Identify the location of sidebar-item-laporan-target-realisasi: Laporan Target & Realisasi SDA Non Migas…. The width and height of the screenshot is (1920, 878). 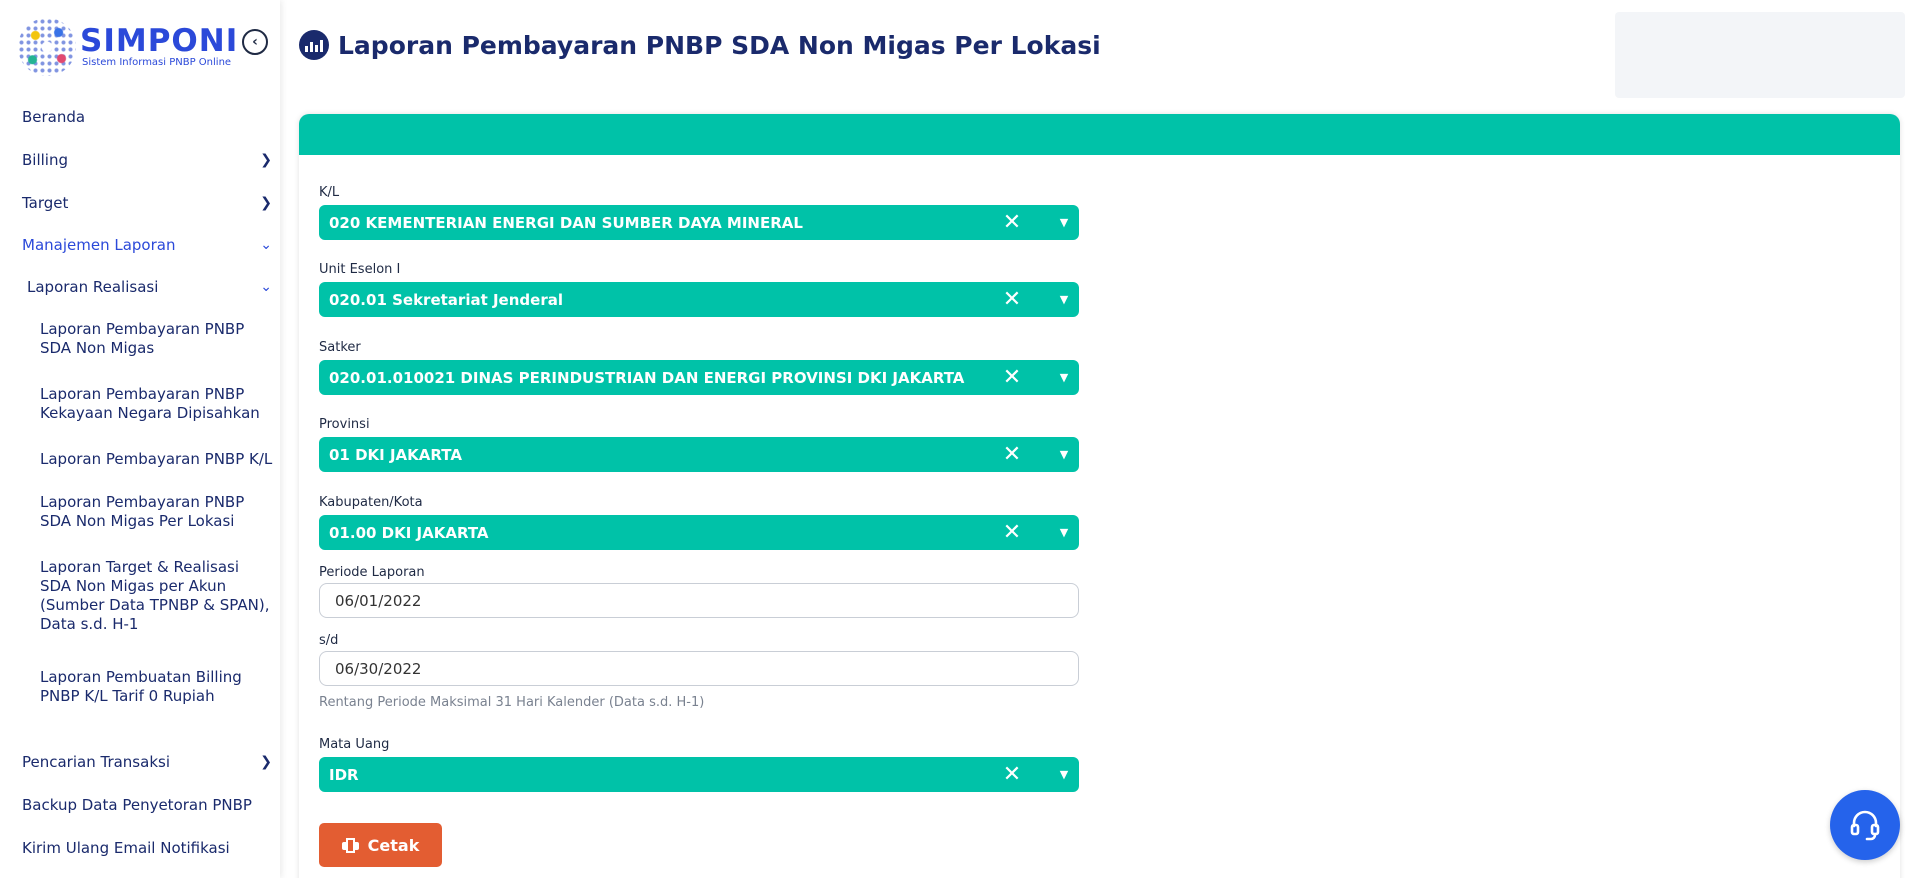
(157, 596).